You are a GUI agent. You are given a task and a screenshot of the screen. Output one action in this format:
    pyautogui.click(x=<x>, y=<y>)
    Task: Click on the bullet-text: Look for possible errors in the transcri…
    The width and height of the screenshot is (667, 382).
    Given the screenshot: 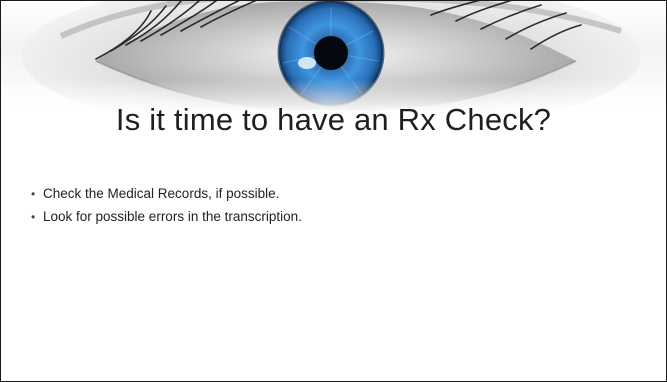 What is the action you would take?
    pyautogui.click(x=172, y=216)
    